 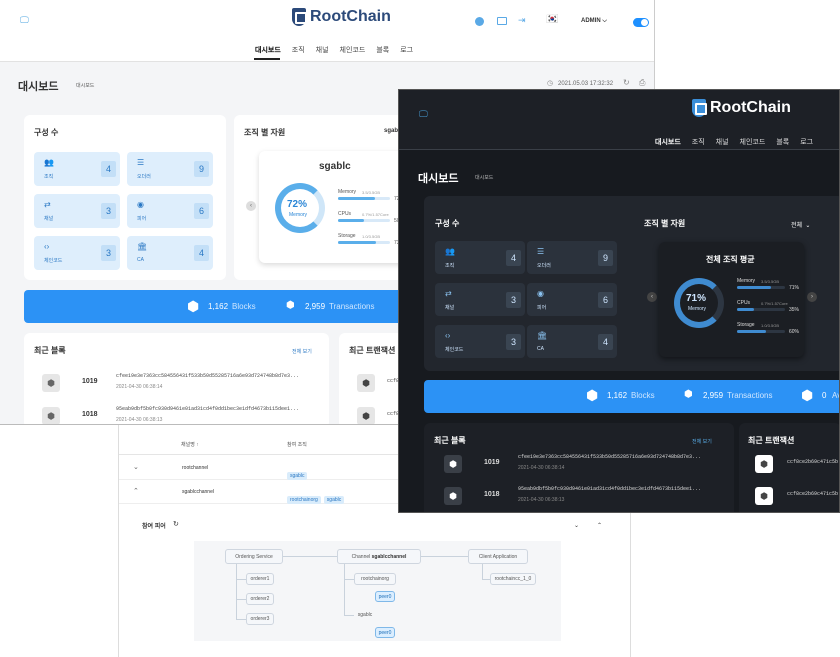 I want to click on chaincode-node: rootchaincc_1_0, so click(x=513, y=579).